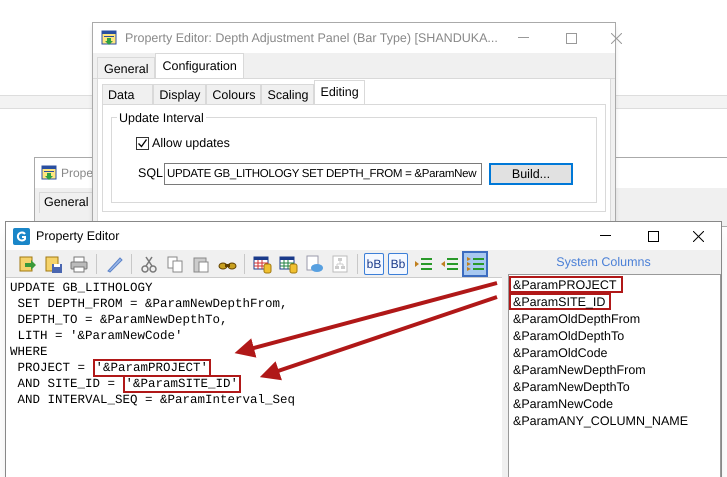 Image resolution: width=727 pixels, height=477 pixels. What do you see at coordinates (603, 262) in the screenshot?
I see `panel-header: System Columns` at bounding box center [603, 262].